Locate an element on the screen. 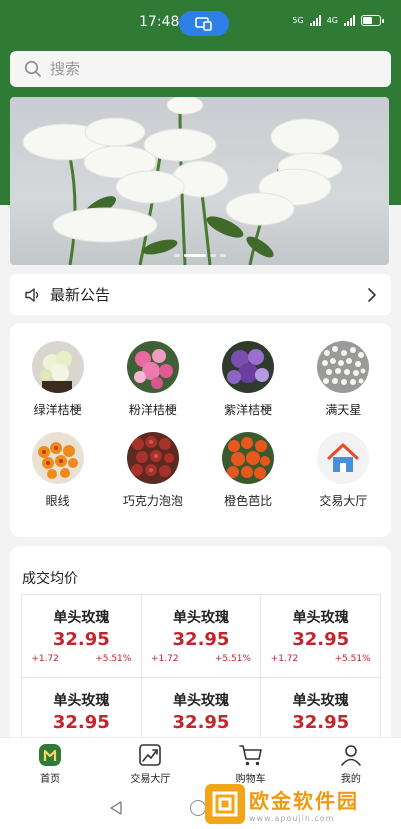 The height and width of the screenshot is (829, 401). search-input is located at coordinates (200, 69).